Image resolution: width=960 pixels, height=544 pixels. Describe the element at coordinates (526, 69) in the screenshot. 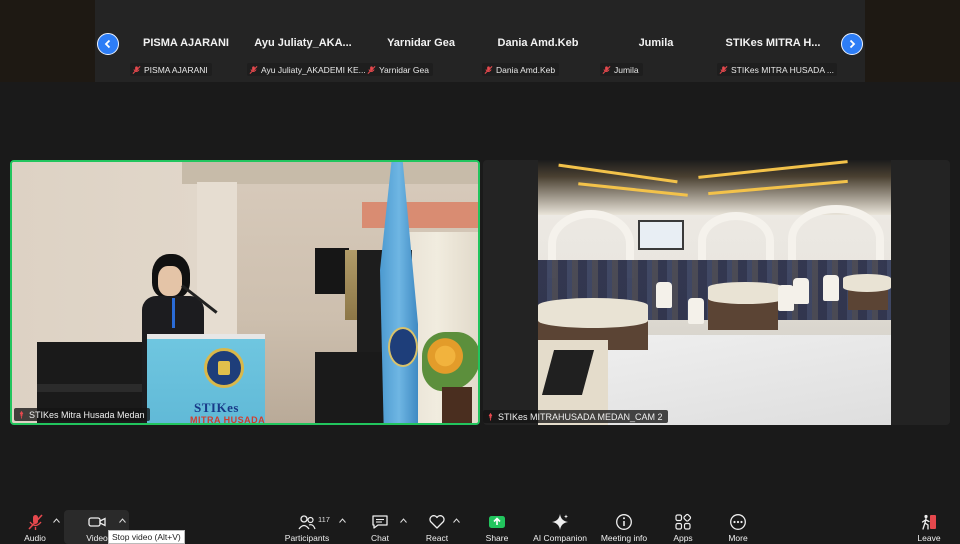

I see `thumbnail-tag-label: Dania Amd.Keb` at that location.